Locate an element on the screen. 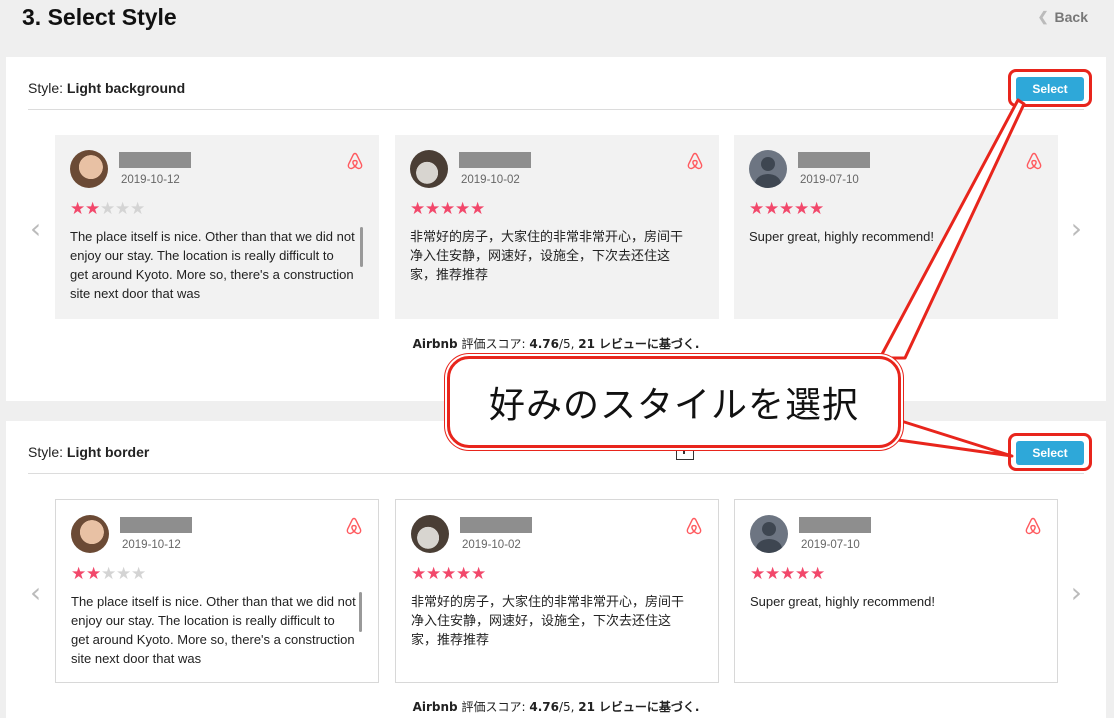 The width and height of the screenshot is (1114, 718). annotation-callout: 好みのスタイルを選択 is located at coordinates (674, 402).